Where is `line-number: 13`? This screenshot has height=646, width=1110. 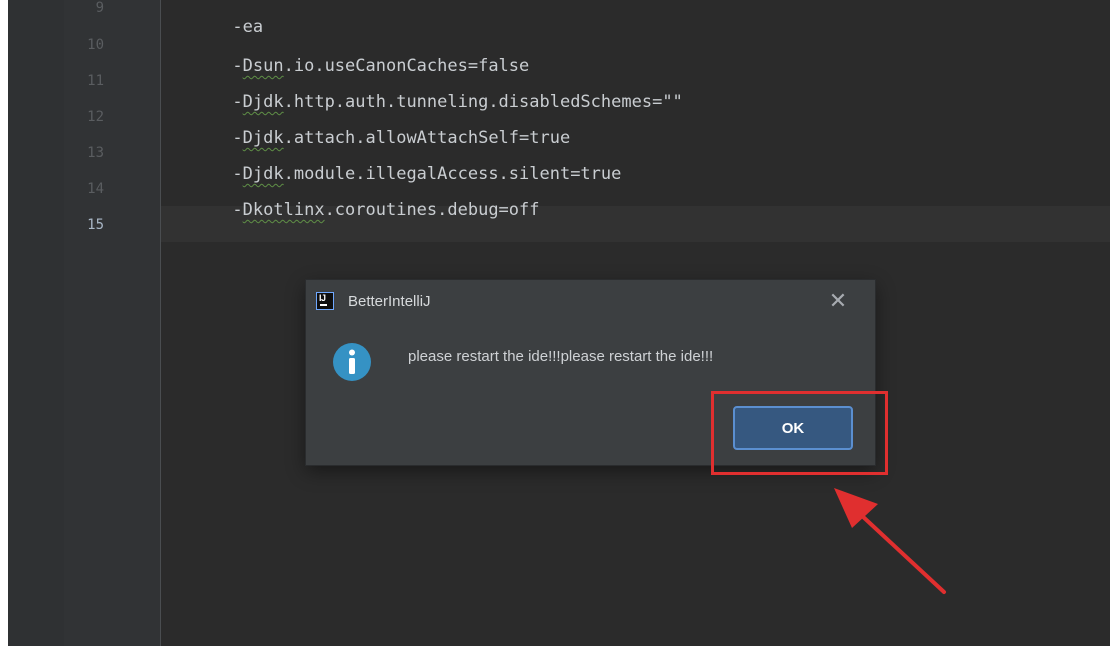 line-number: 13 is located at coordinates (95, 153).